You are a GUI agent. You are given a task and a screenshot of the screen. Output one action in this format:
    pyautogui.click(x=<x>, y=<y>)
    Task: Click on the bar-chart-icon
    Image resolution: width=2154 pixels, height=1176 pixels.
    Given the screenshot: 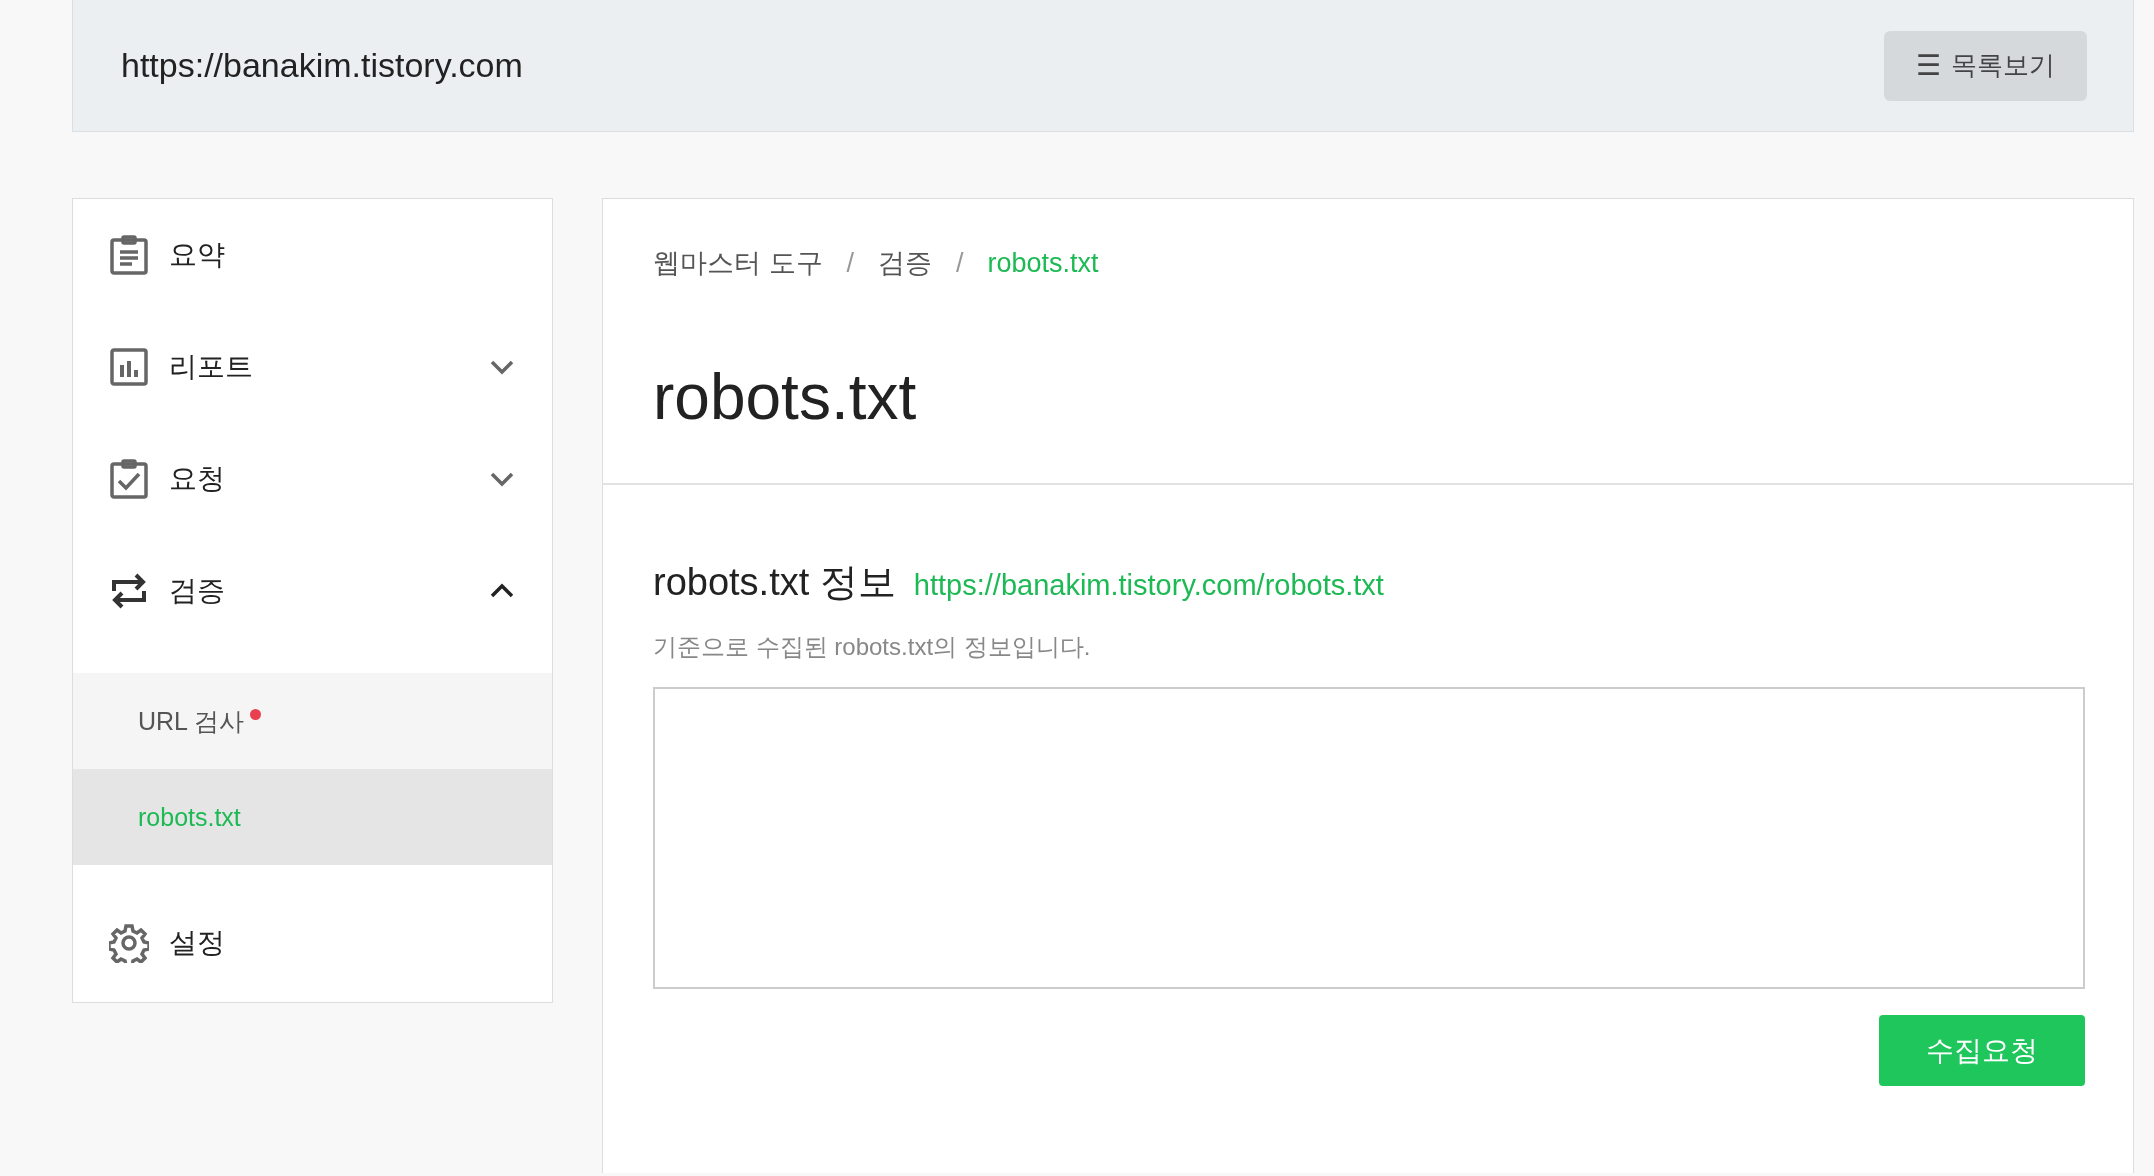 What is the action you would take?
    pyautogui.click(x=129, y=367)
    